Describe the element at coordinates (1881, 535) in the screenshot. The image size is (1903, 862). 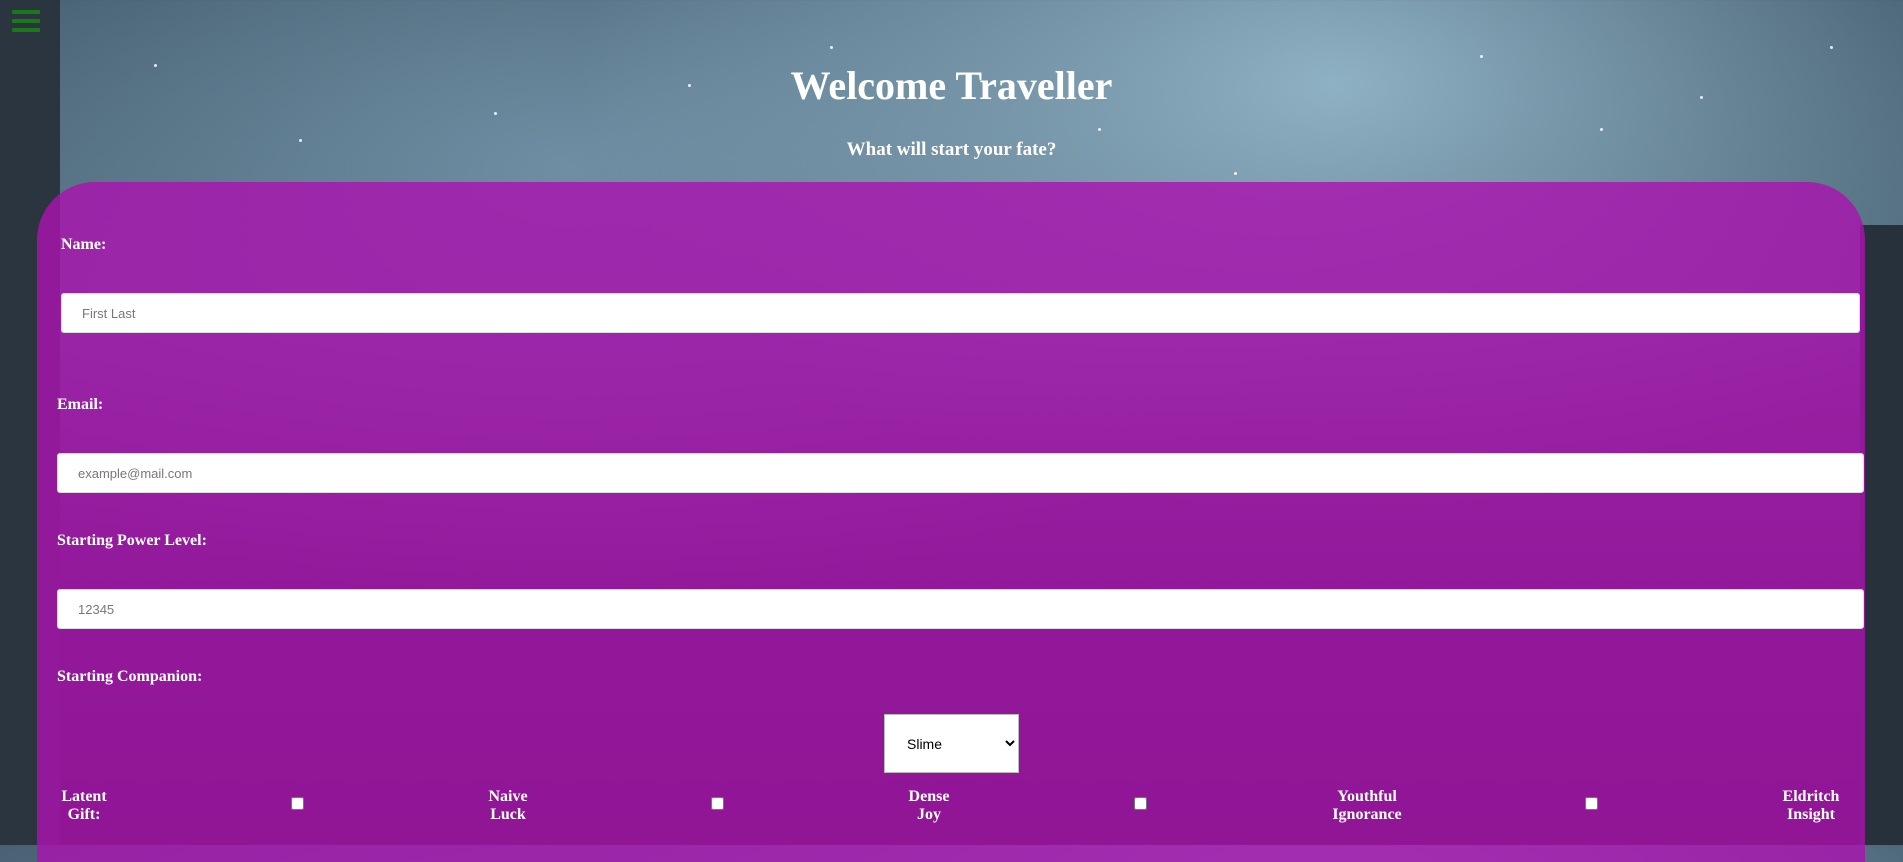
I see `castle-tower` at that location.